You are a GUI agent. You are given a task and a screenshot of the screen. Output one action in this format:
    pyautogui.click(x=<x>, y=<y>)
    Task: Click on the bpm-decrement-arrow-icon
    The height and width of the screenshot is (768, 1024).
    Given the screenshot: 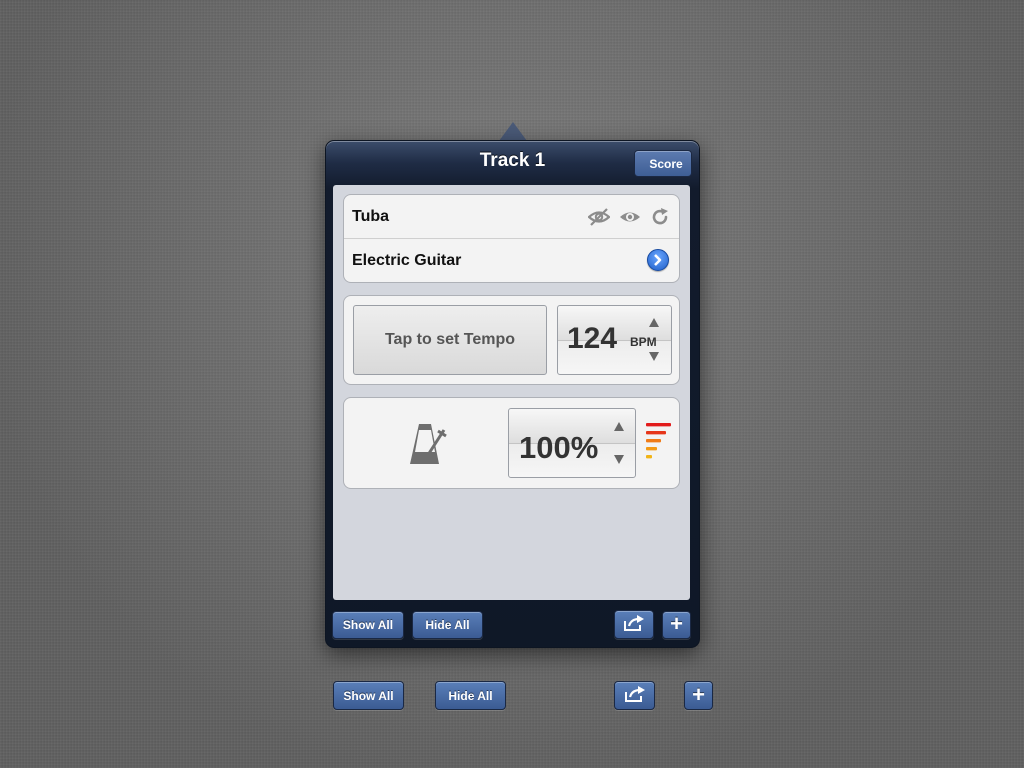 What is the action you would take?
    pyautogui.click(x=654, y=356)
    